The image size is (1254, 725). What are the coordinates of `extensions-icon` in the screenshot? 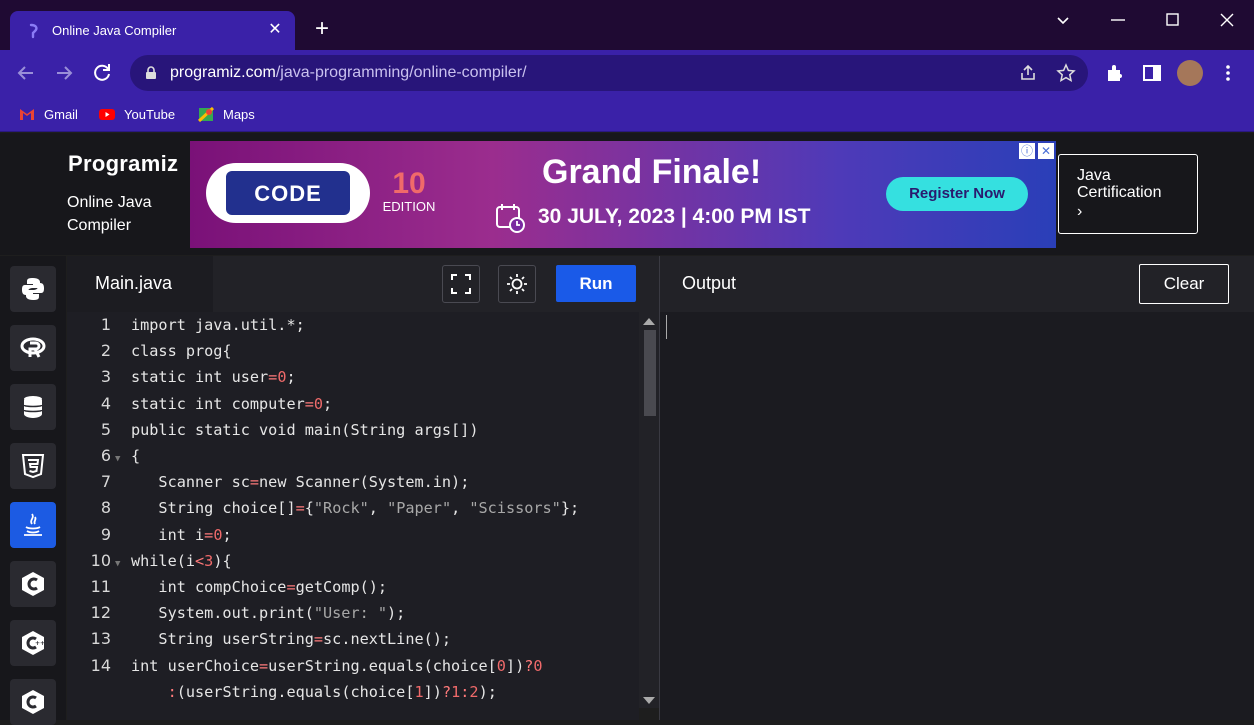 It's located at (1115, 73).